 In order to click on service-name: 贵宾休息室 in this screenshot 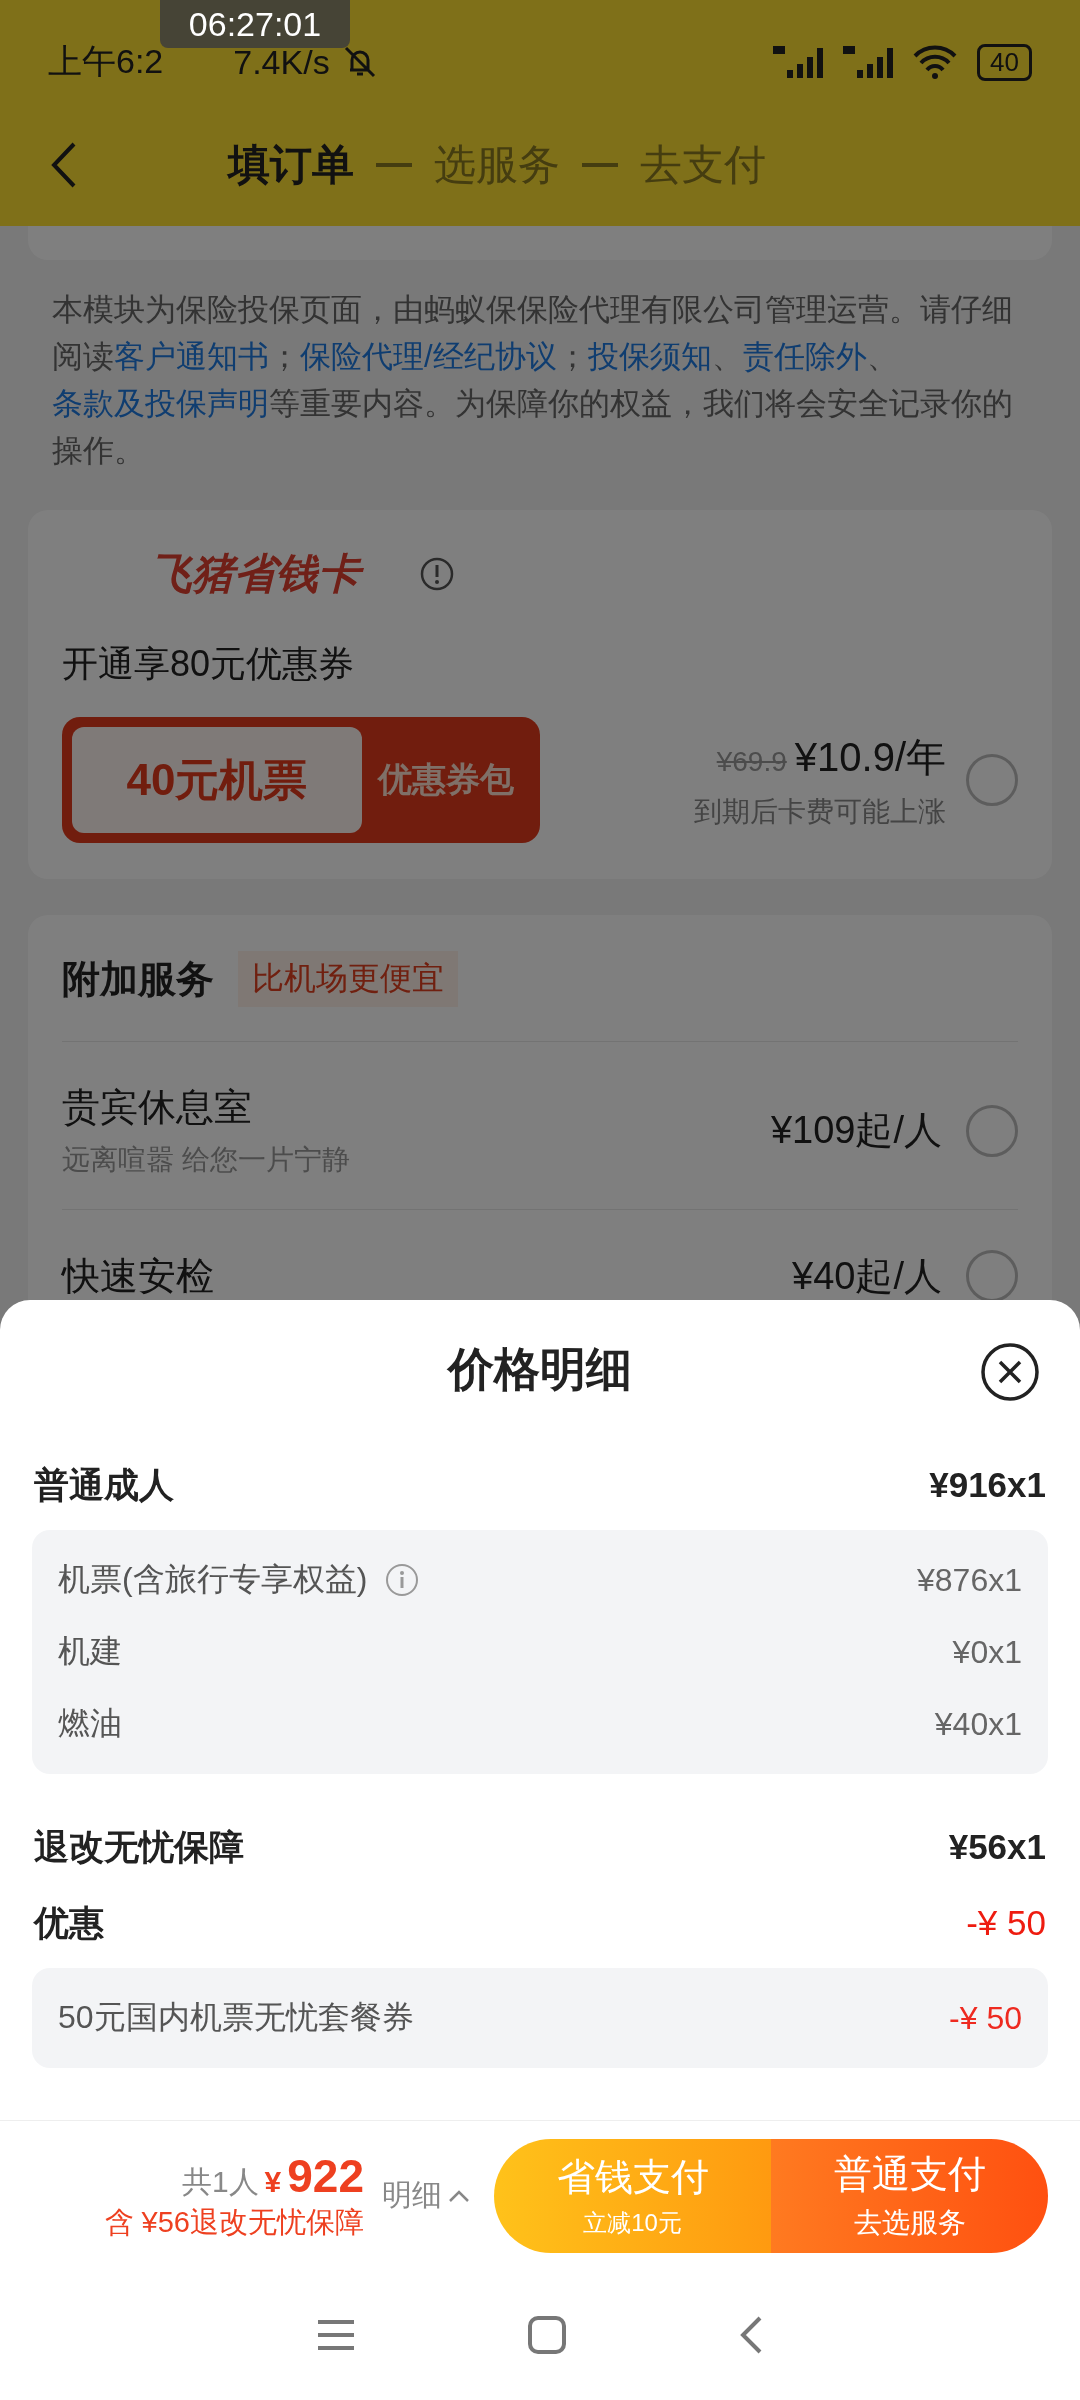, I will do `click(157, 1107)`.